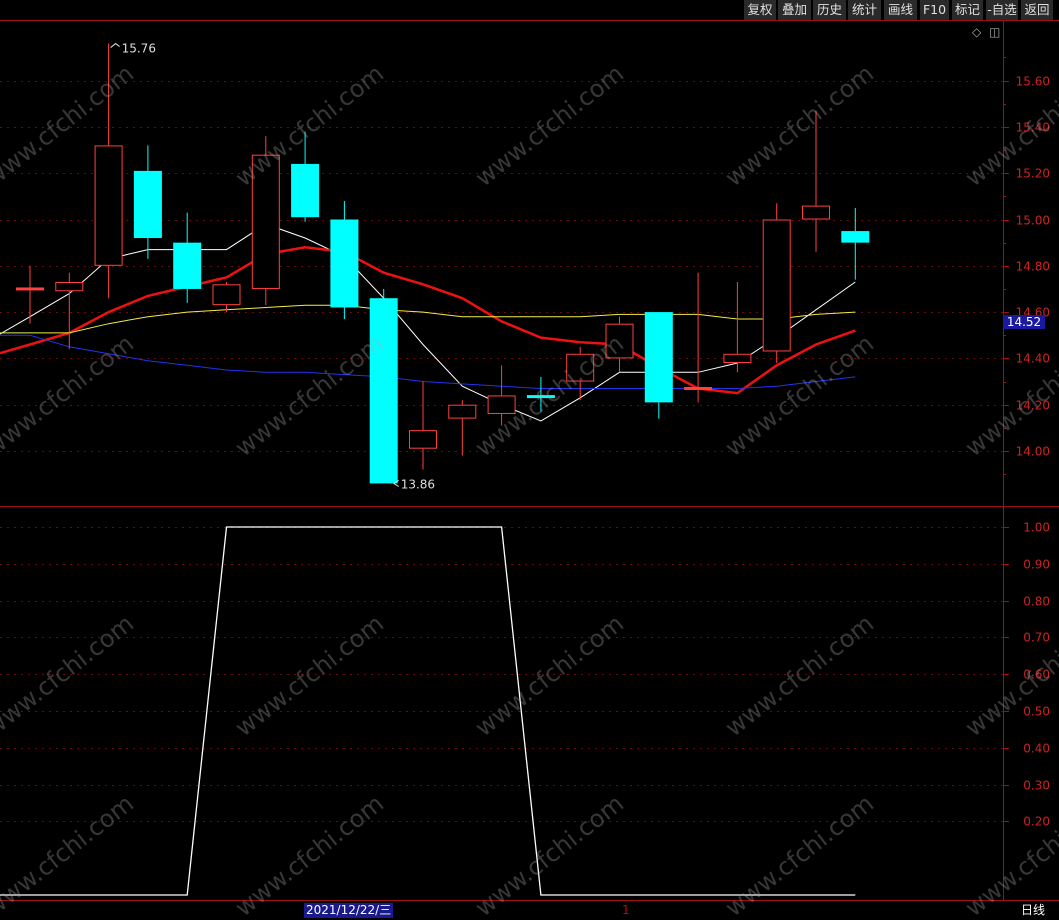  What do you see at coordinates (529, 910) in the screenshot?
I see `bottom-bar` at bounding box center [529, 910].